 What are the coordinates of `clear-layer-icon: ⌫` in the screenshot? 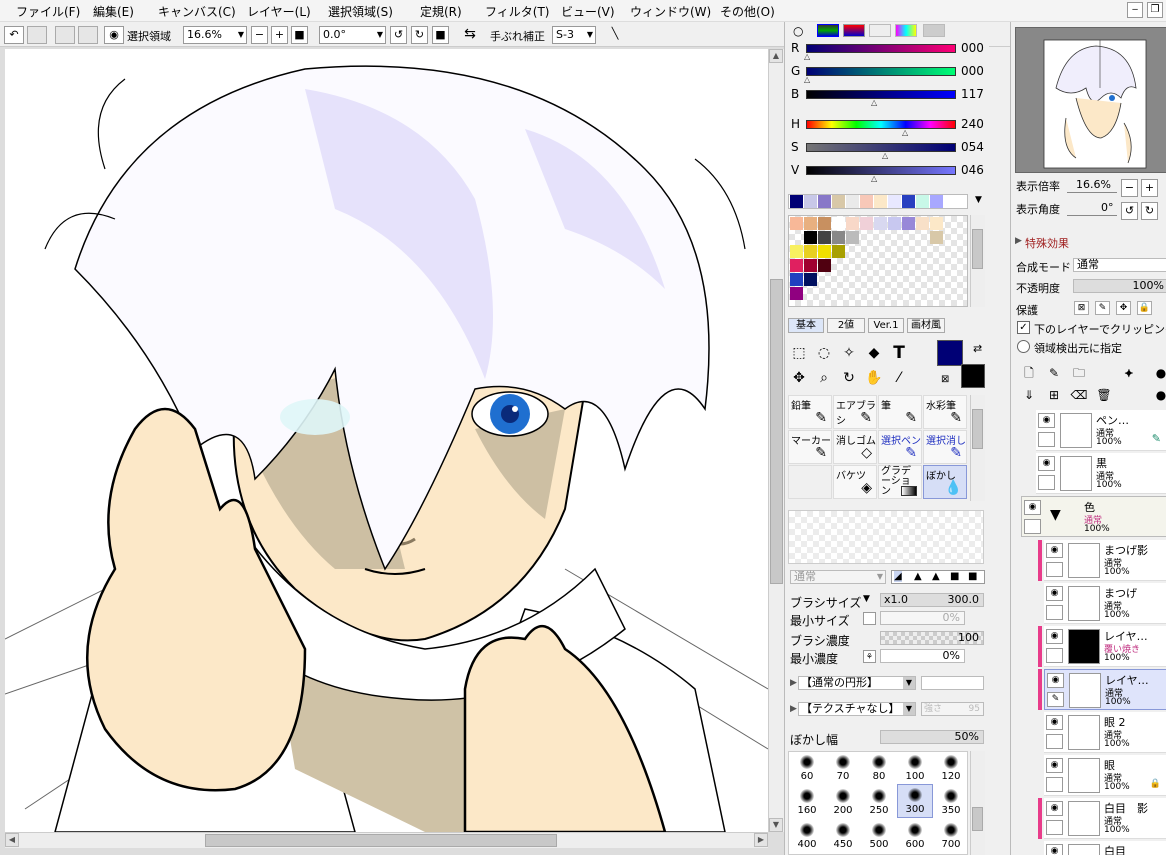 It's located at (1079, 395).